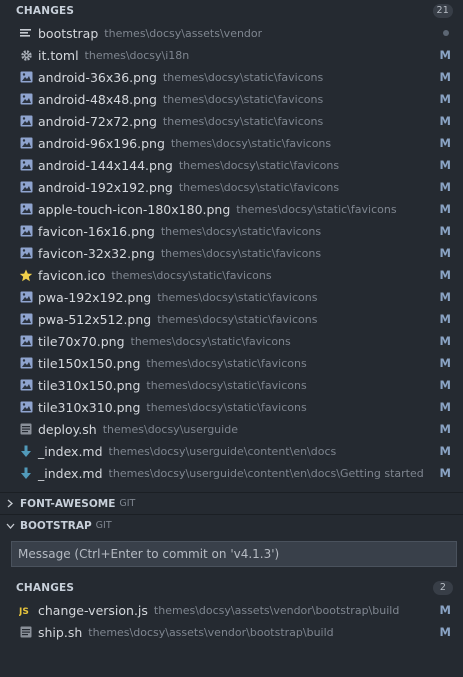  Describe the element at coordinates (137, 55) in the screenshot. I see `file-path: themes\docsy\i18n` at that location.